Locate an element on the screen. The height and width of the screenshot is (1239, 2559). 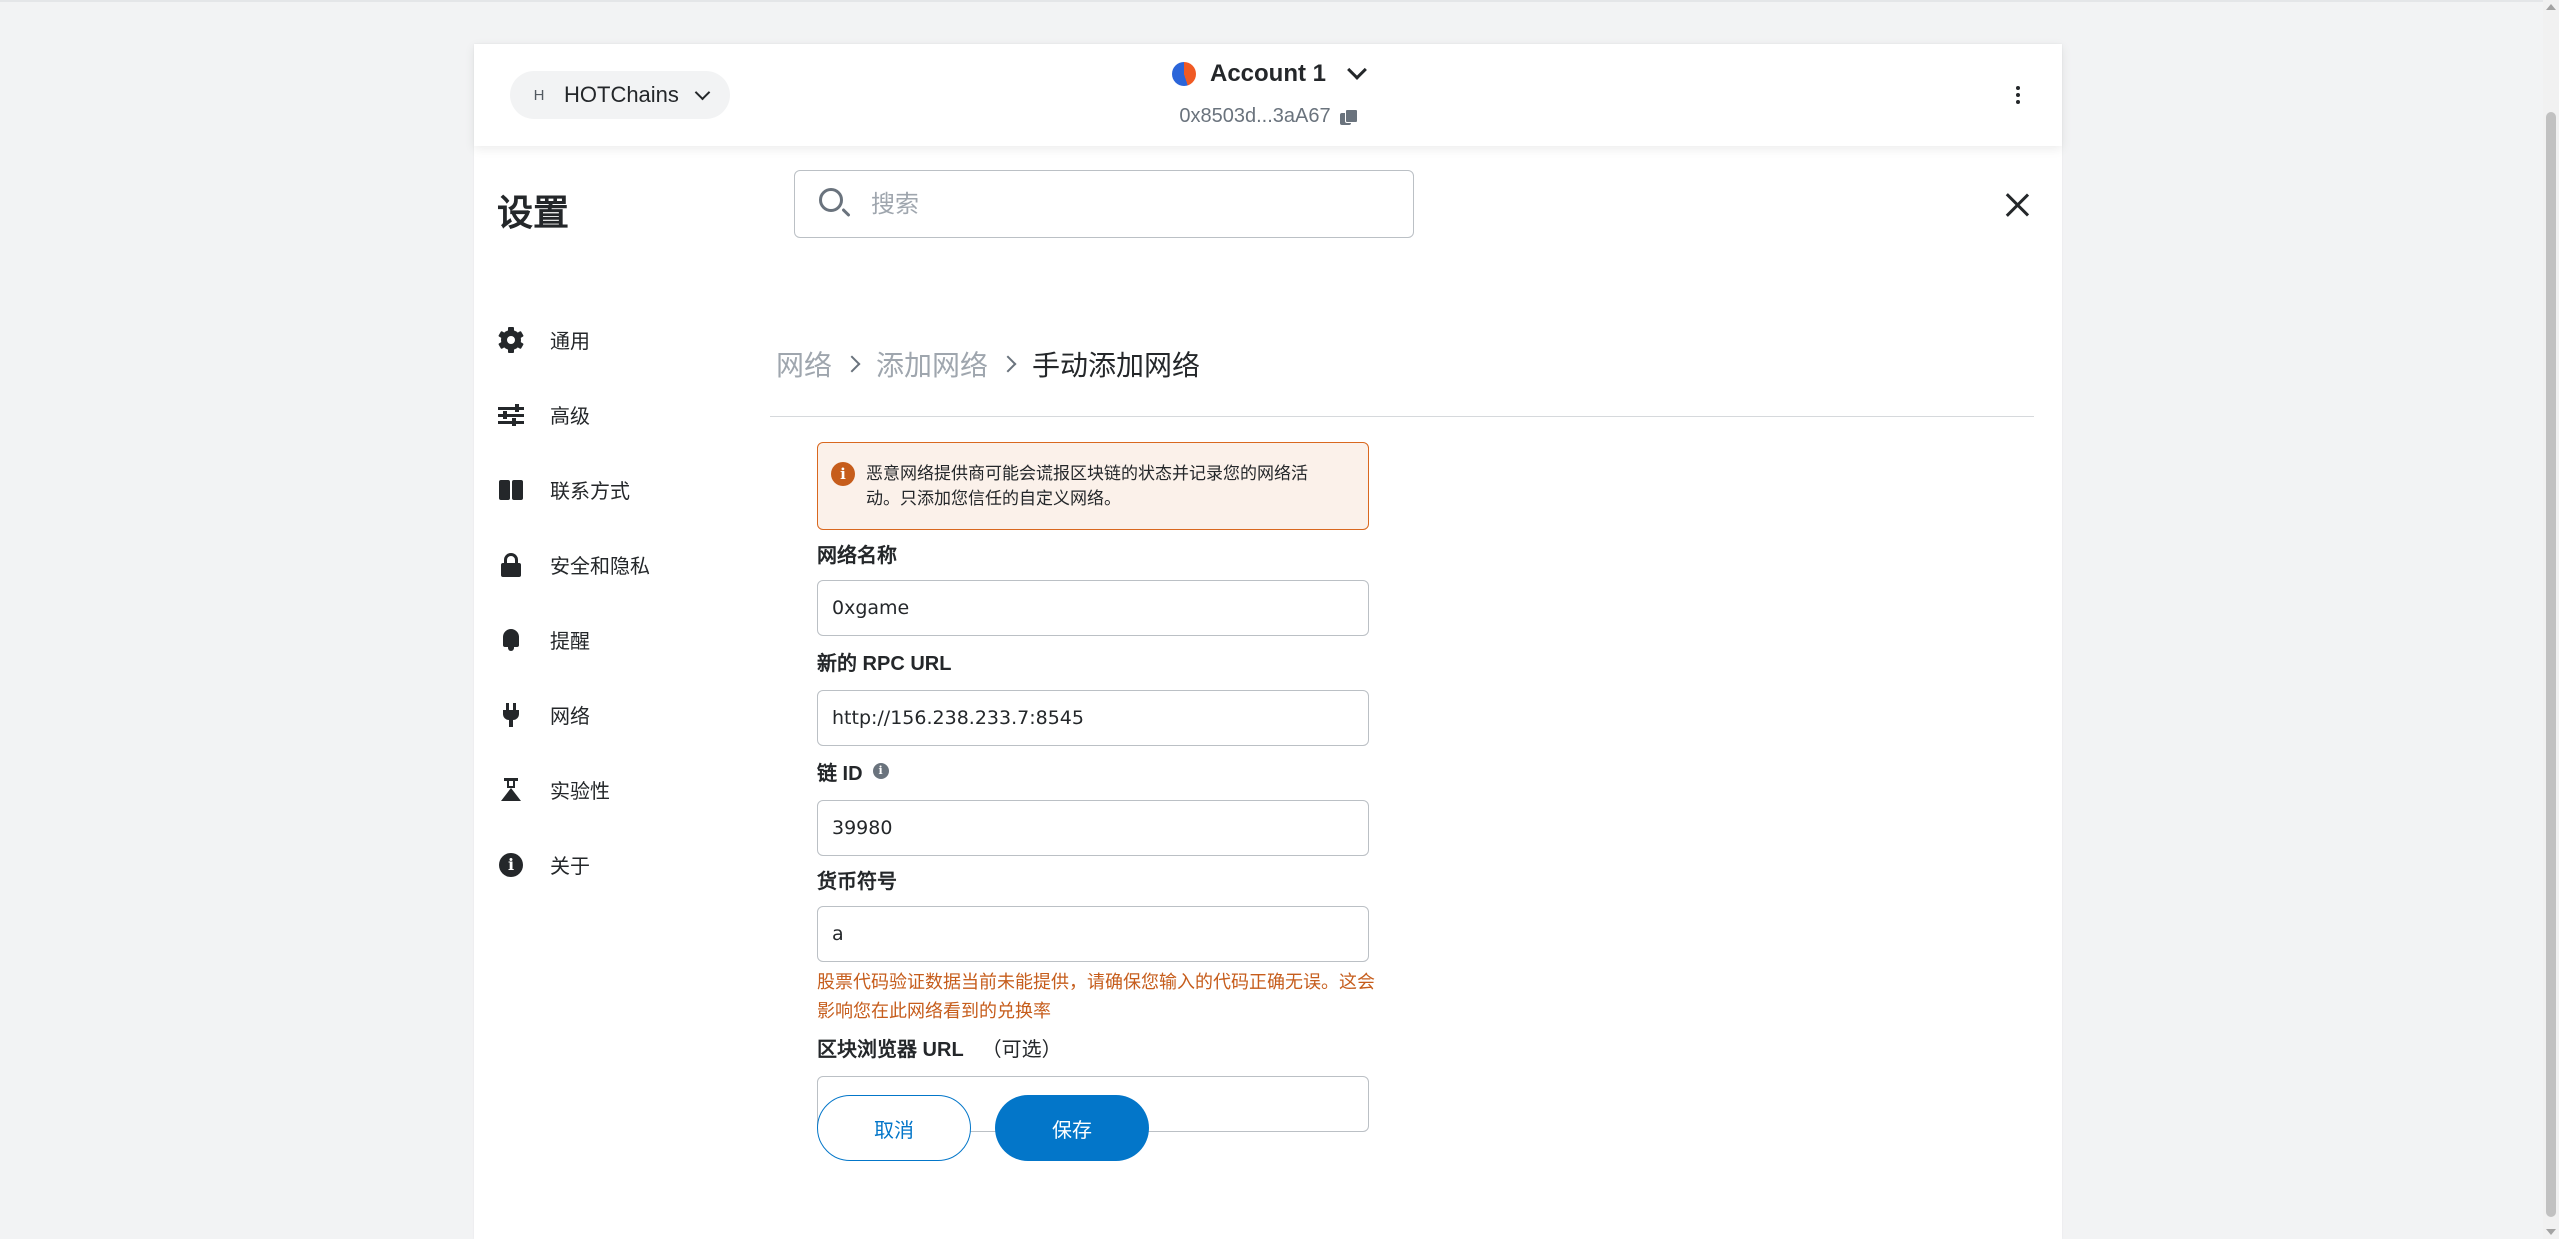
account-name: Account 1 is located at coordinates (1267, 73).